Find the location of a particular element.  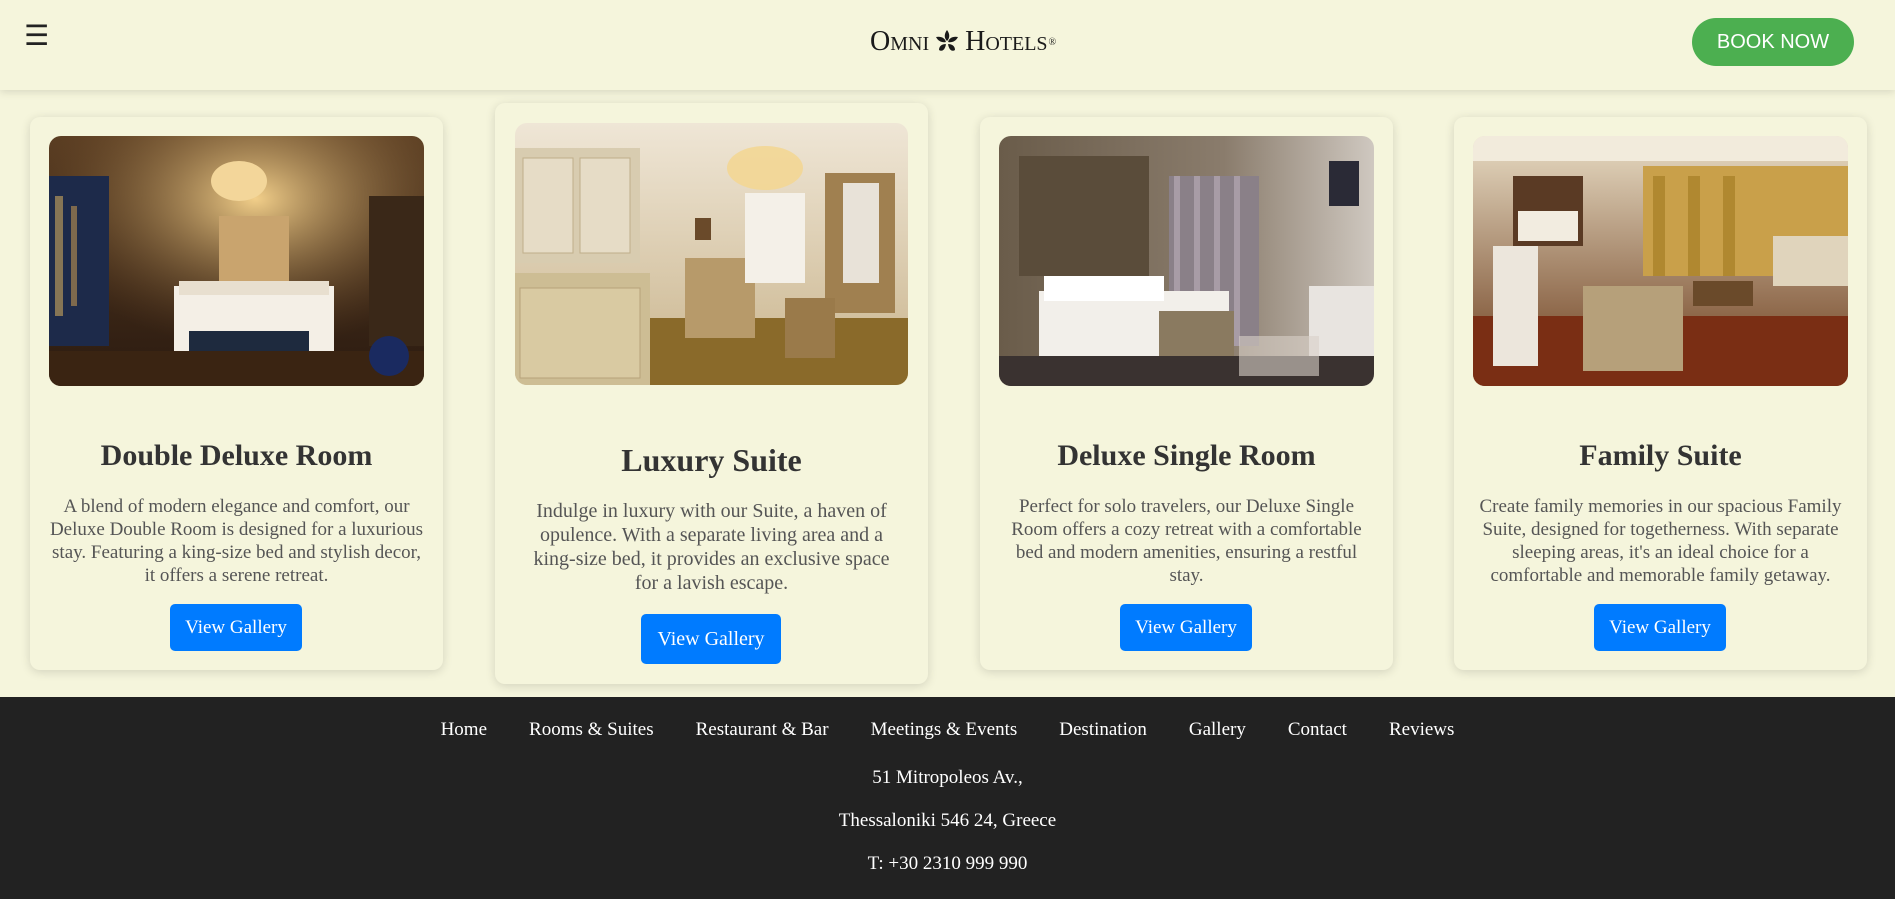

footer-link-gallery: Gallery is located at coordinates (1217, 730).